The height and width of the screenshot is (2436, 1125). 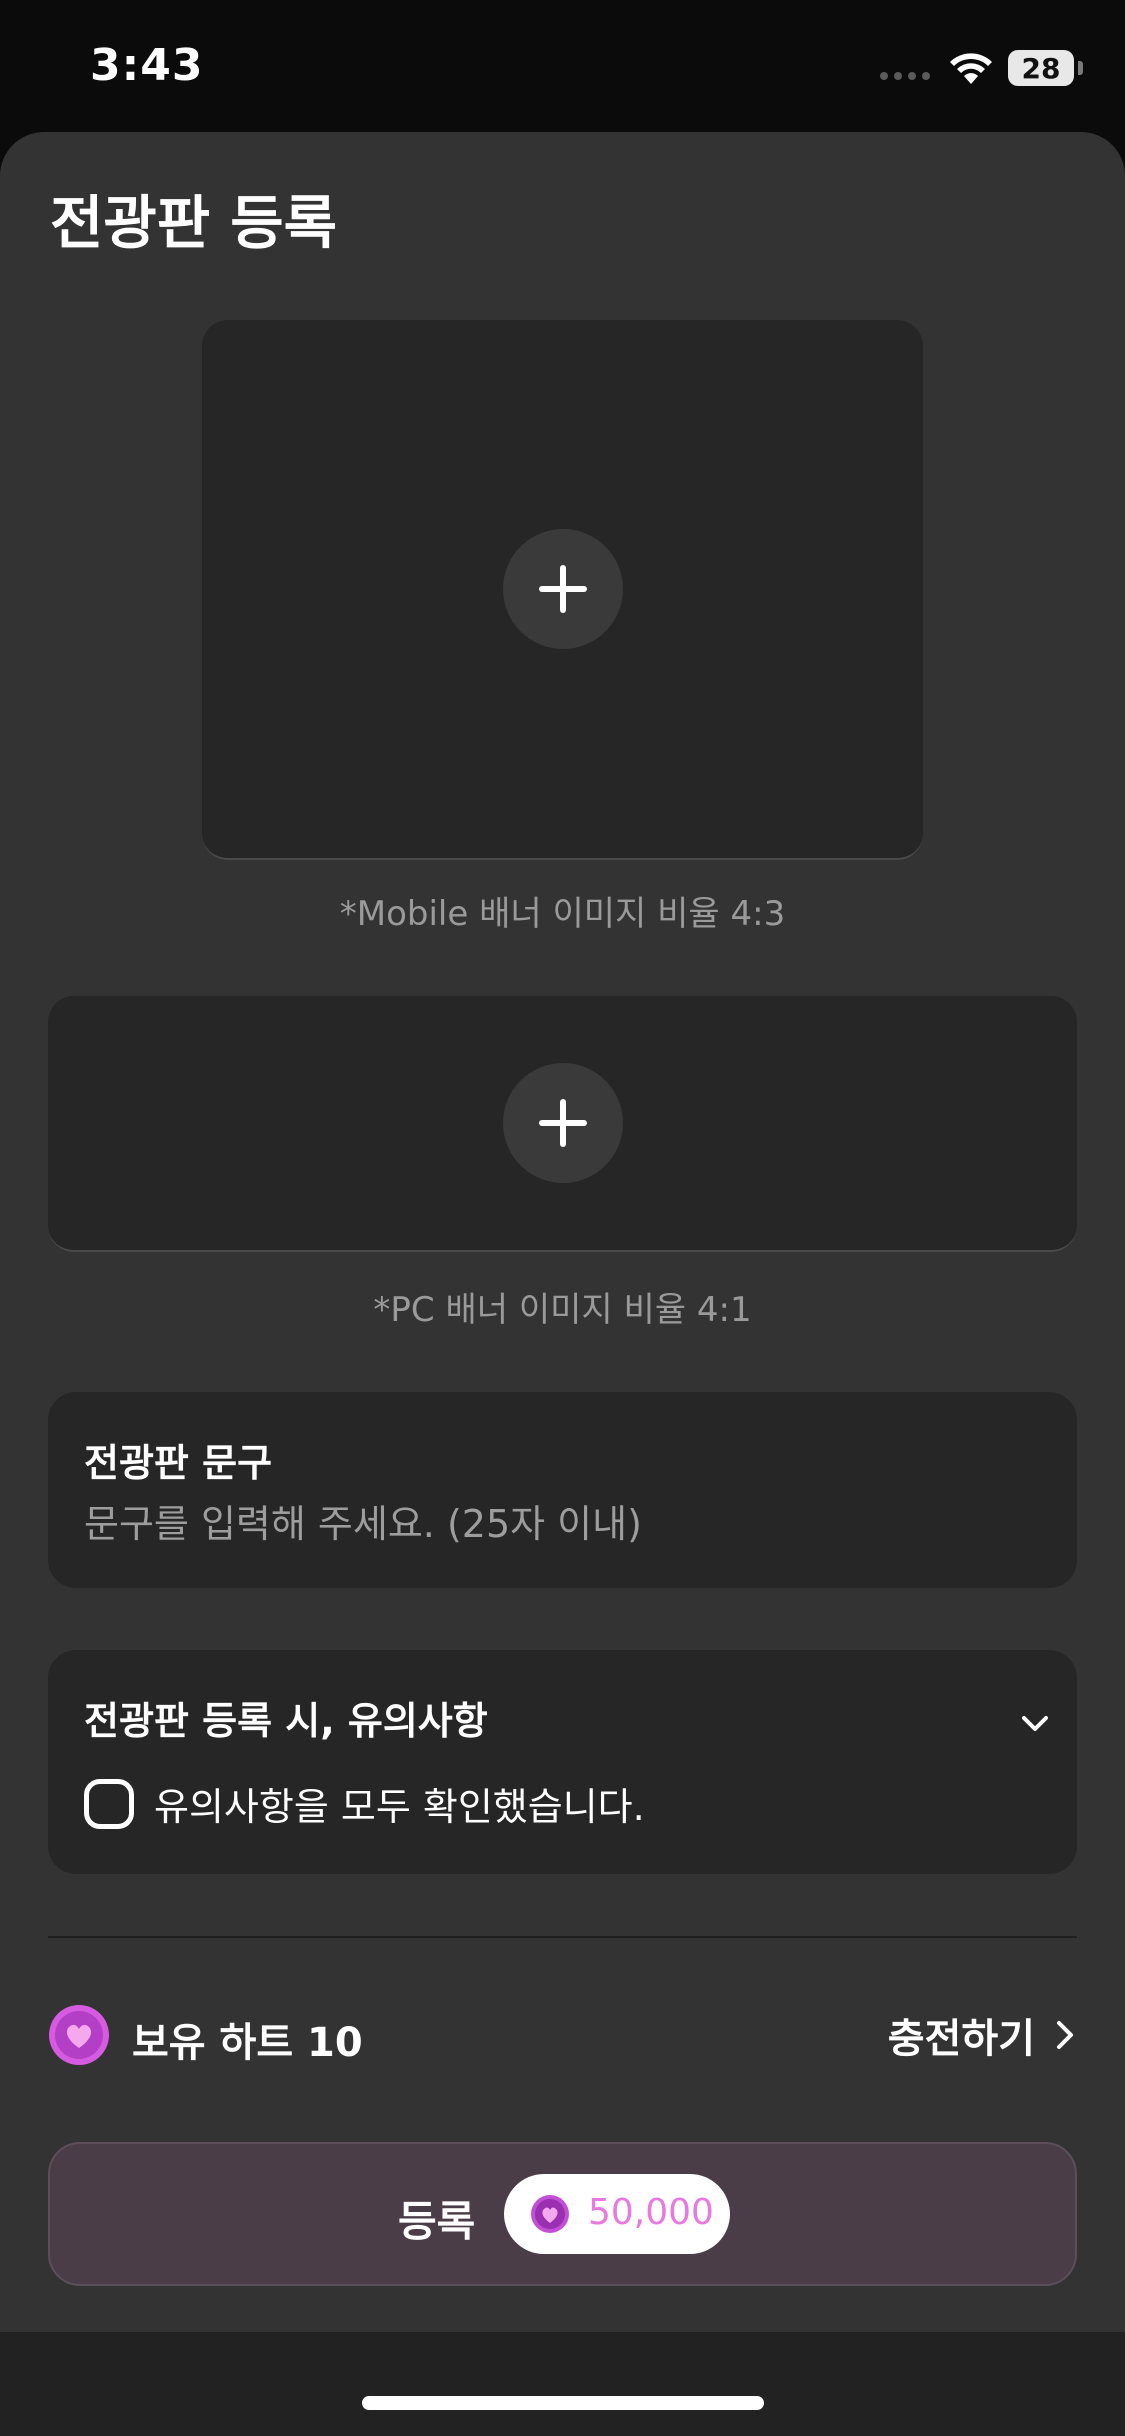 I want to click on add-pc-image-button, so click(x=562, y=1123).